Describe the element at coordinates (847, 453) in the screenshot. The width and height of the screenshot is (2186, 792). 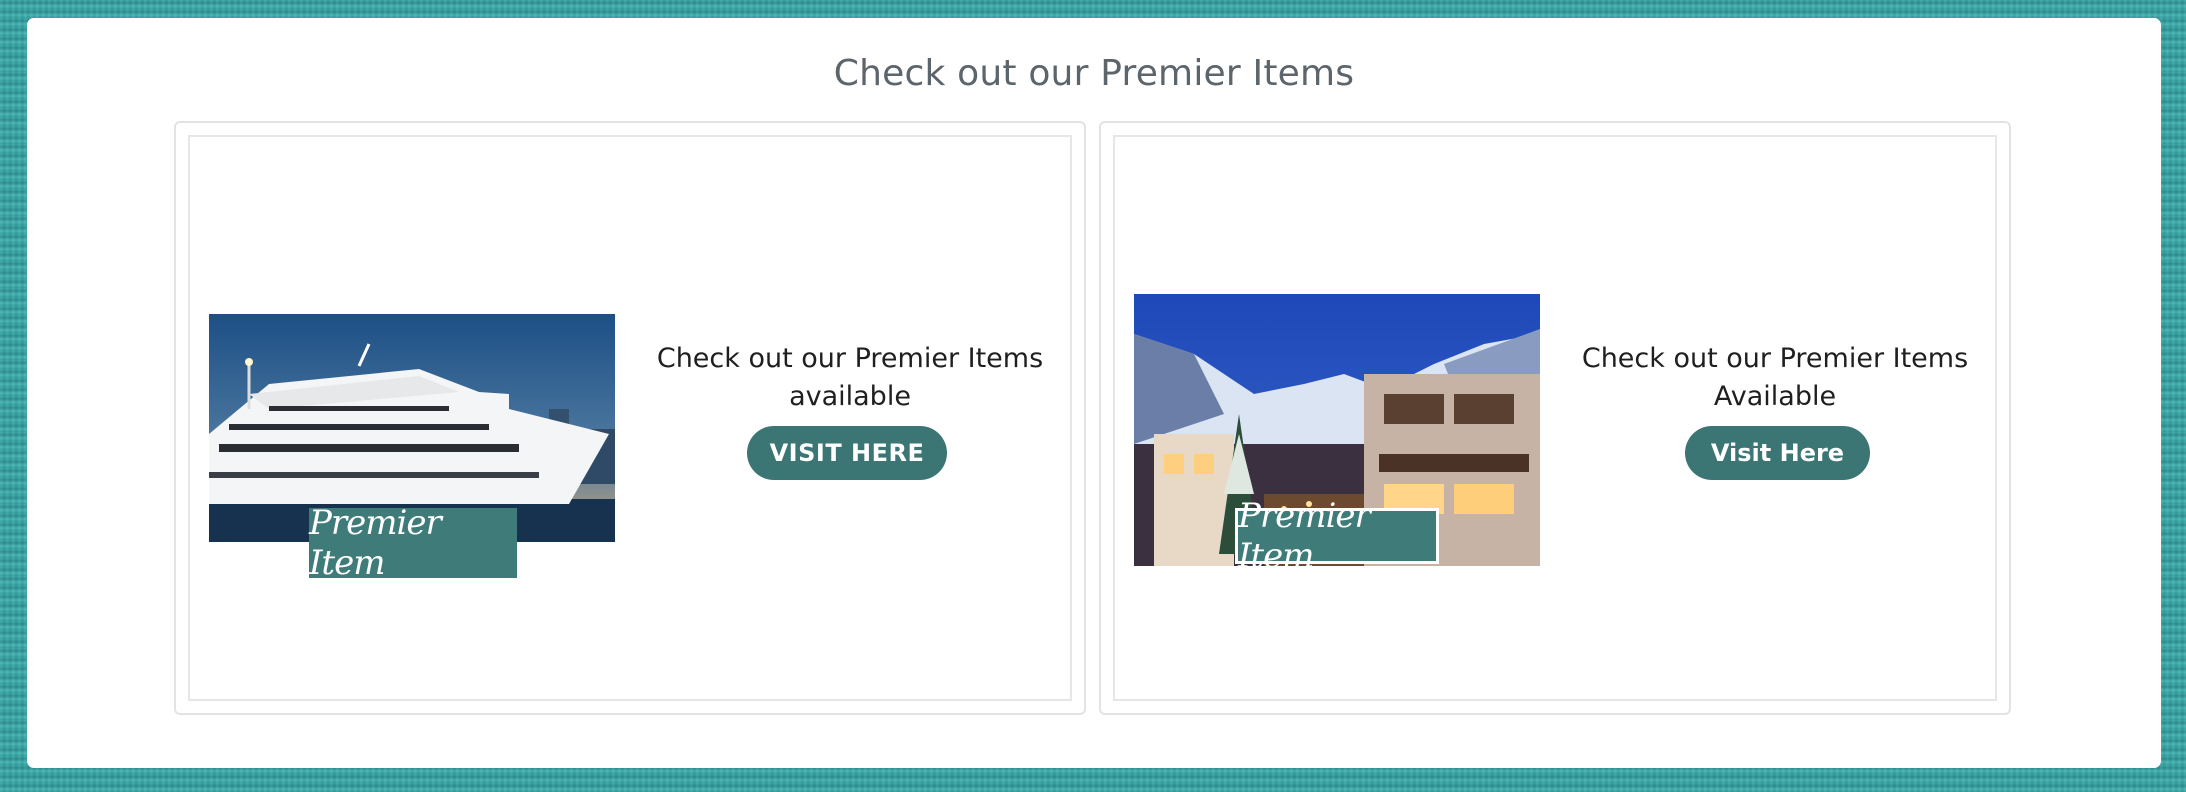
I see `visit-here-button: VISIT HERE` at that location.